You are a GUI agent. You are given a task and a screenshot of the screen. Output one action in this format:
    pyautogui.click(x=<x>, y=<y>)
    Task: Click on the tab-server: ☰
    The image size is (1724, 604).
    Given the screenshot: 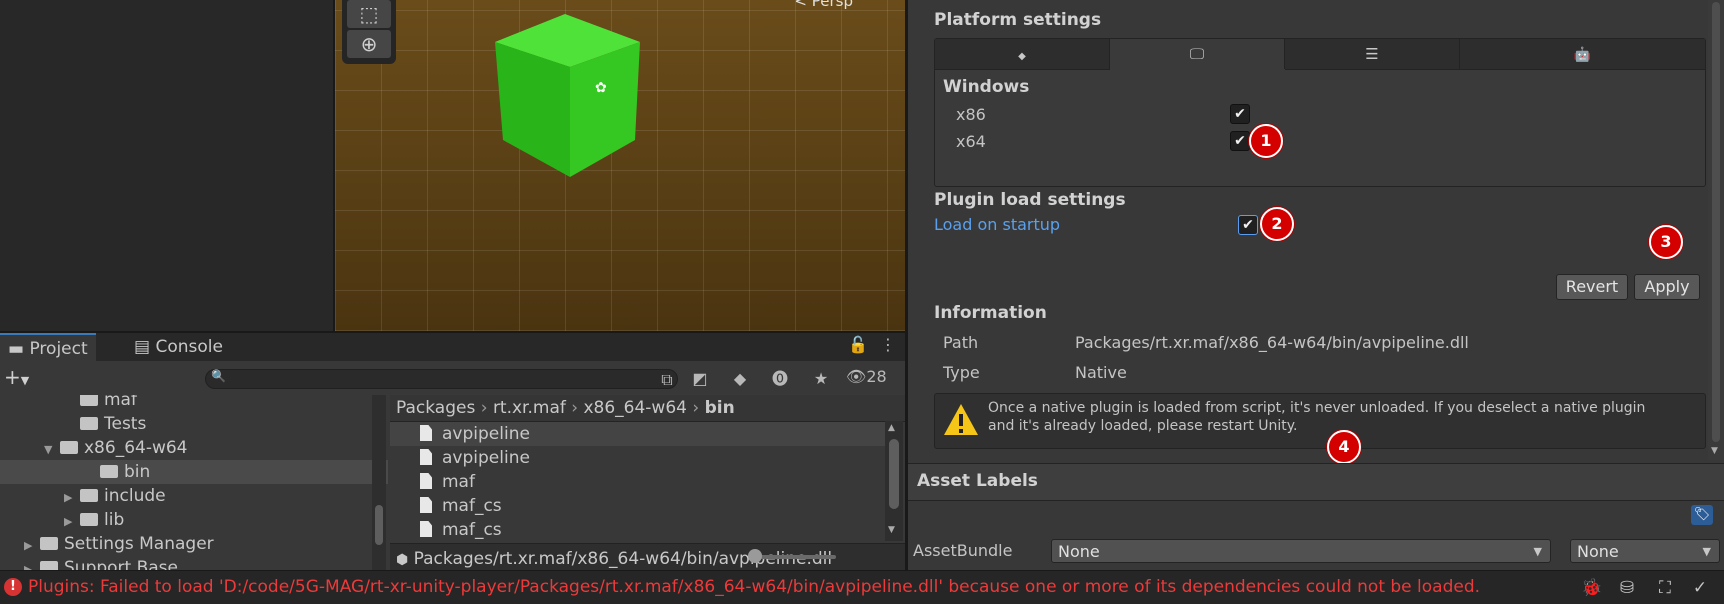 What is the action you would take?
    pyautogui.click(x=1372, y=54)
    